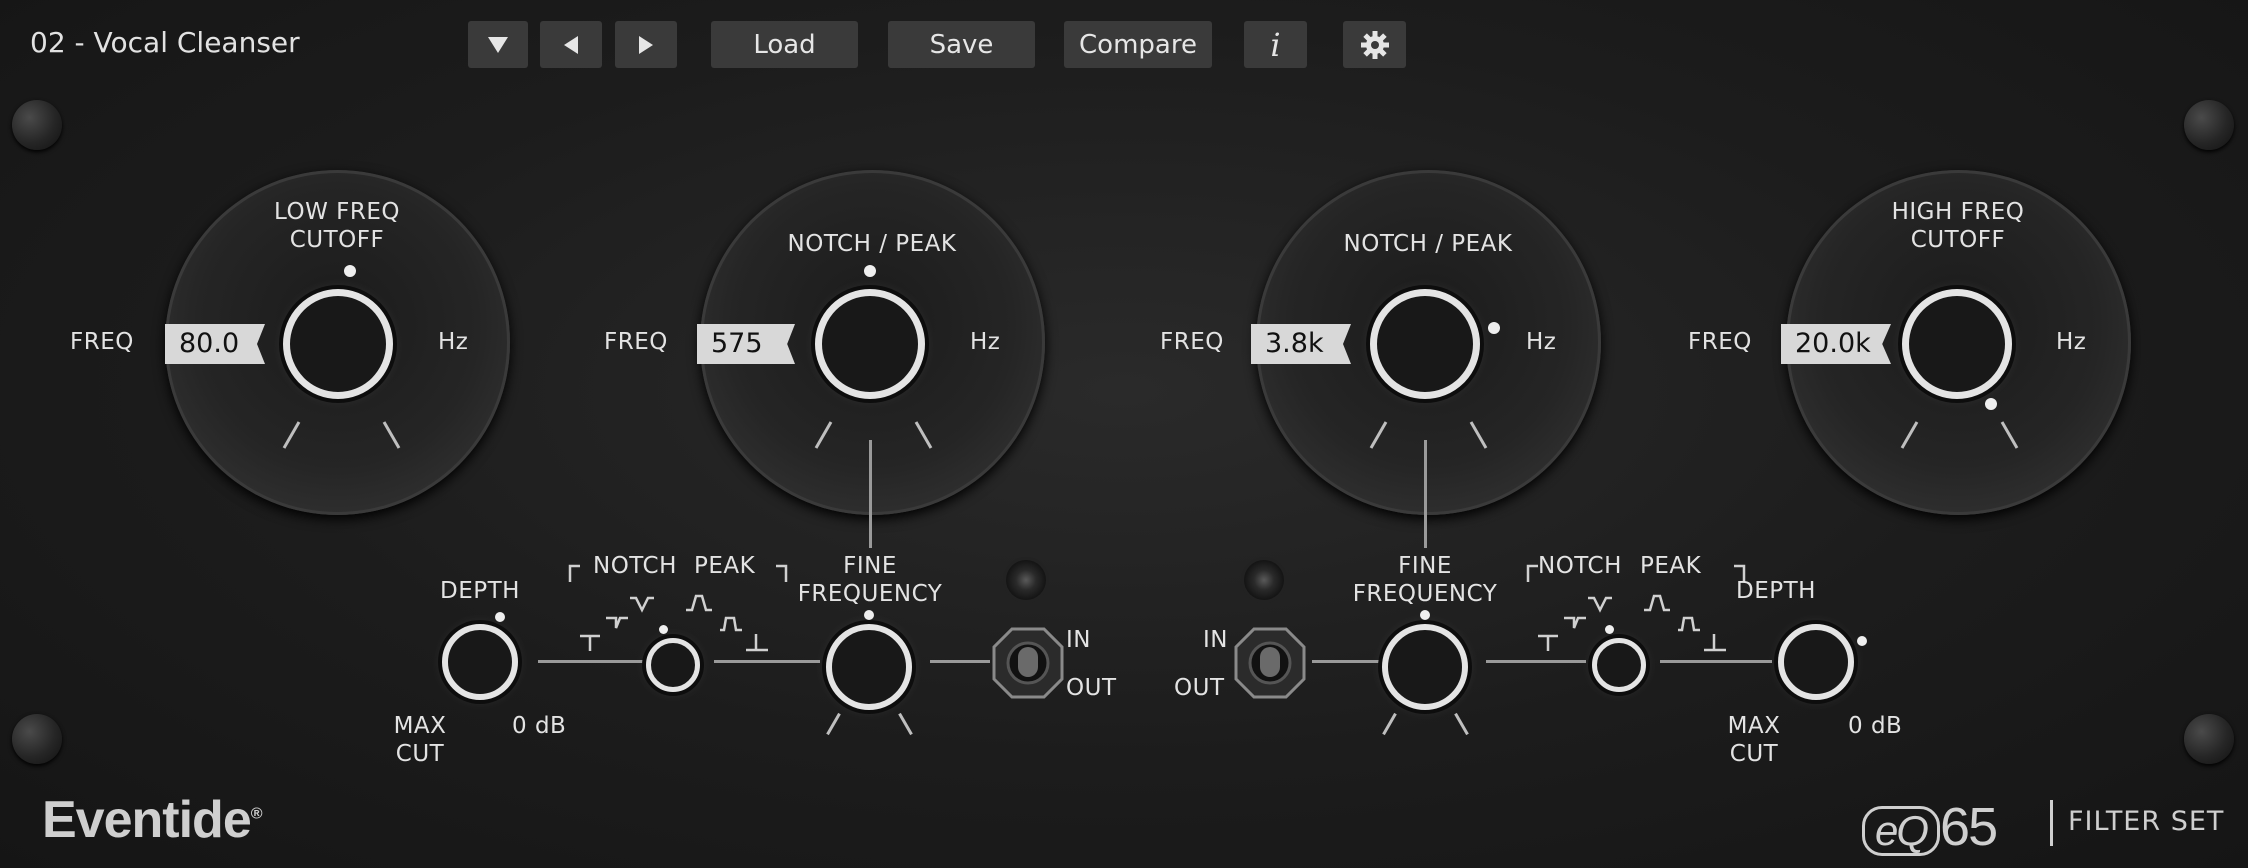  I want to click on s2-status-led, so click(1264, 580).